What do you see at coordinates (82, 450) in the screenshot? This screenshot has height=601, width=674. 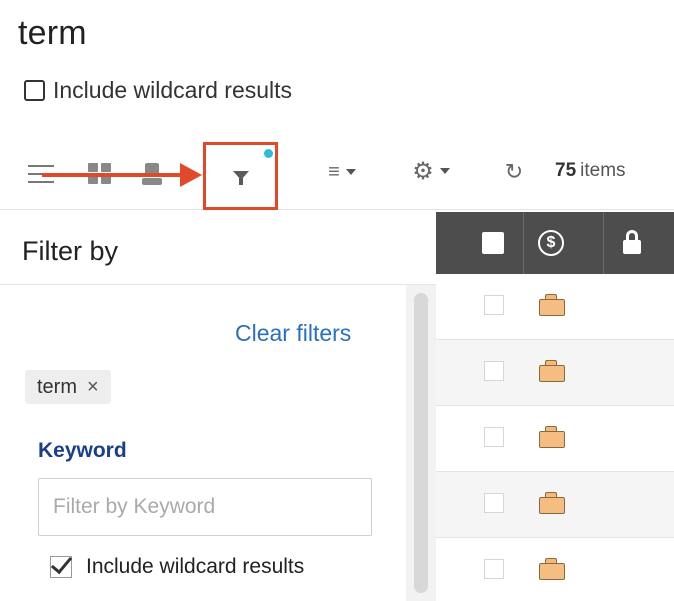 I see `keyword-section-label: Keyword` at bounding box center [82, 450].